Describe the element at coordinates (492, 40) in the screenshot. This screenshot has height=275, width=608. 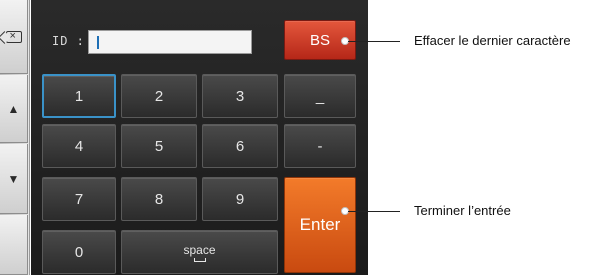
I see `backspace-callout-text: Effacer le dernier caractère` at that location.